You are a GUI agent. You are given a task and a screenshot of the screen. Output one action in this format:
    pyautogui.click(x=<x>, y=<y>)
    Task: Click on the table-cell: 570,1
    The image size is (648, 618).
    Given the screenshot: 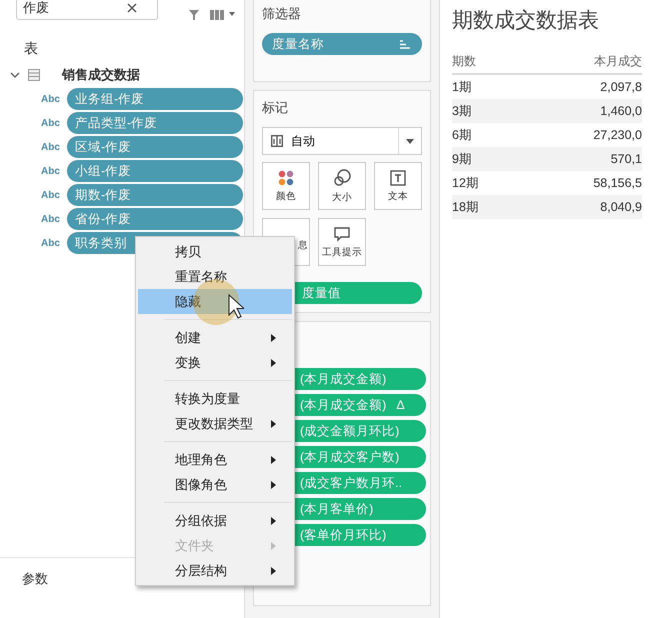 What is the action you would take?
    pyautogui.click(x=581, y=159)
    